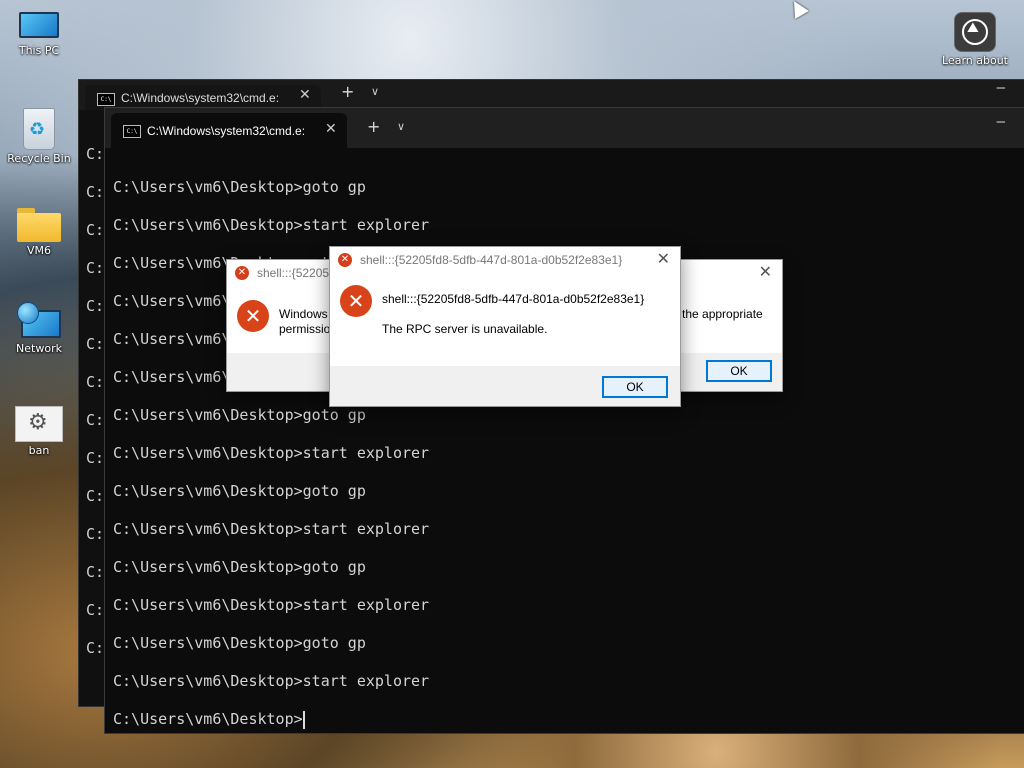 This screenshot has height=768, width=1024. Describe the element at coordinates (96, 401) in the screenshot. I see `terminal-back-output: C: C: C: C: C: C: C` at that location.